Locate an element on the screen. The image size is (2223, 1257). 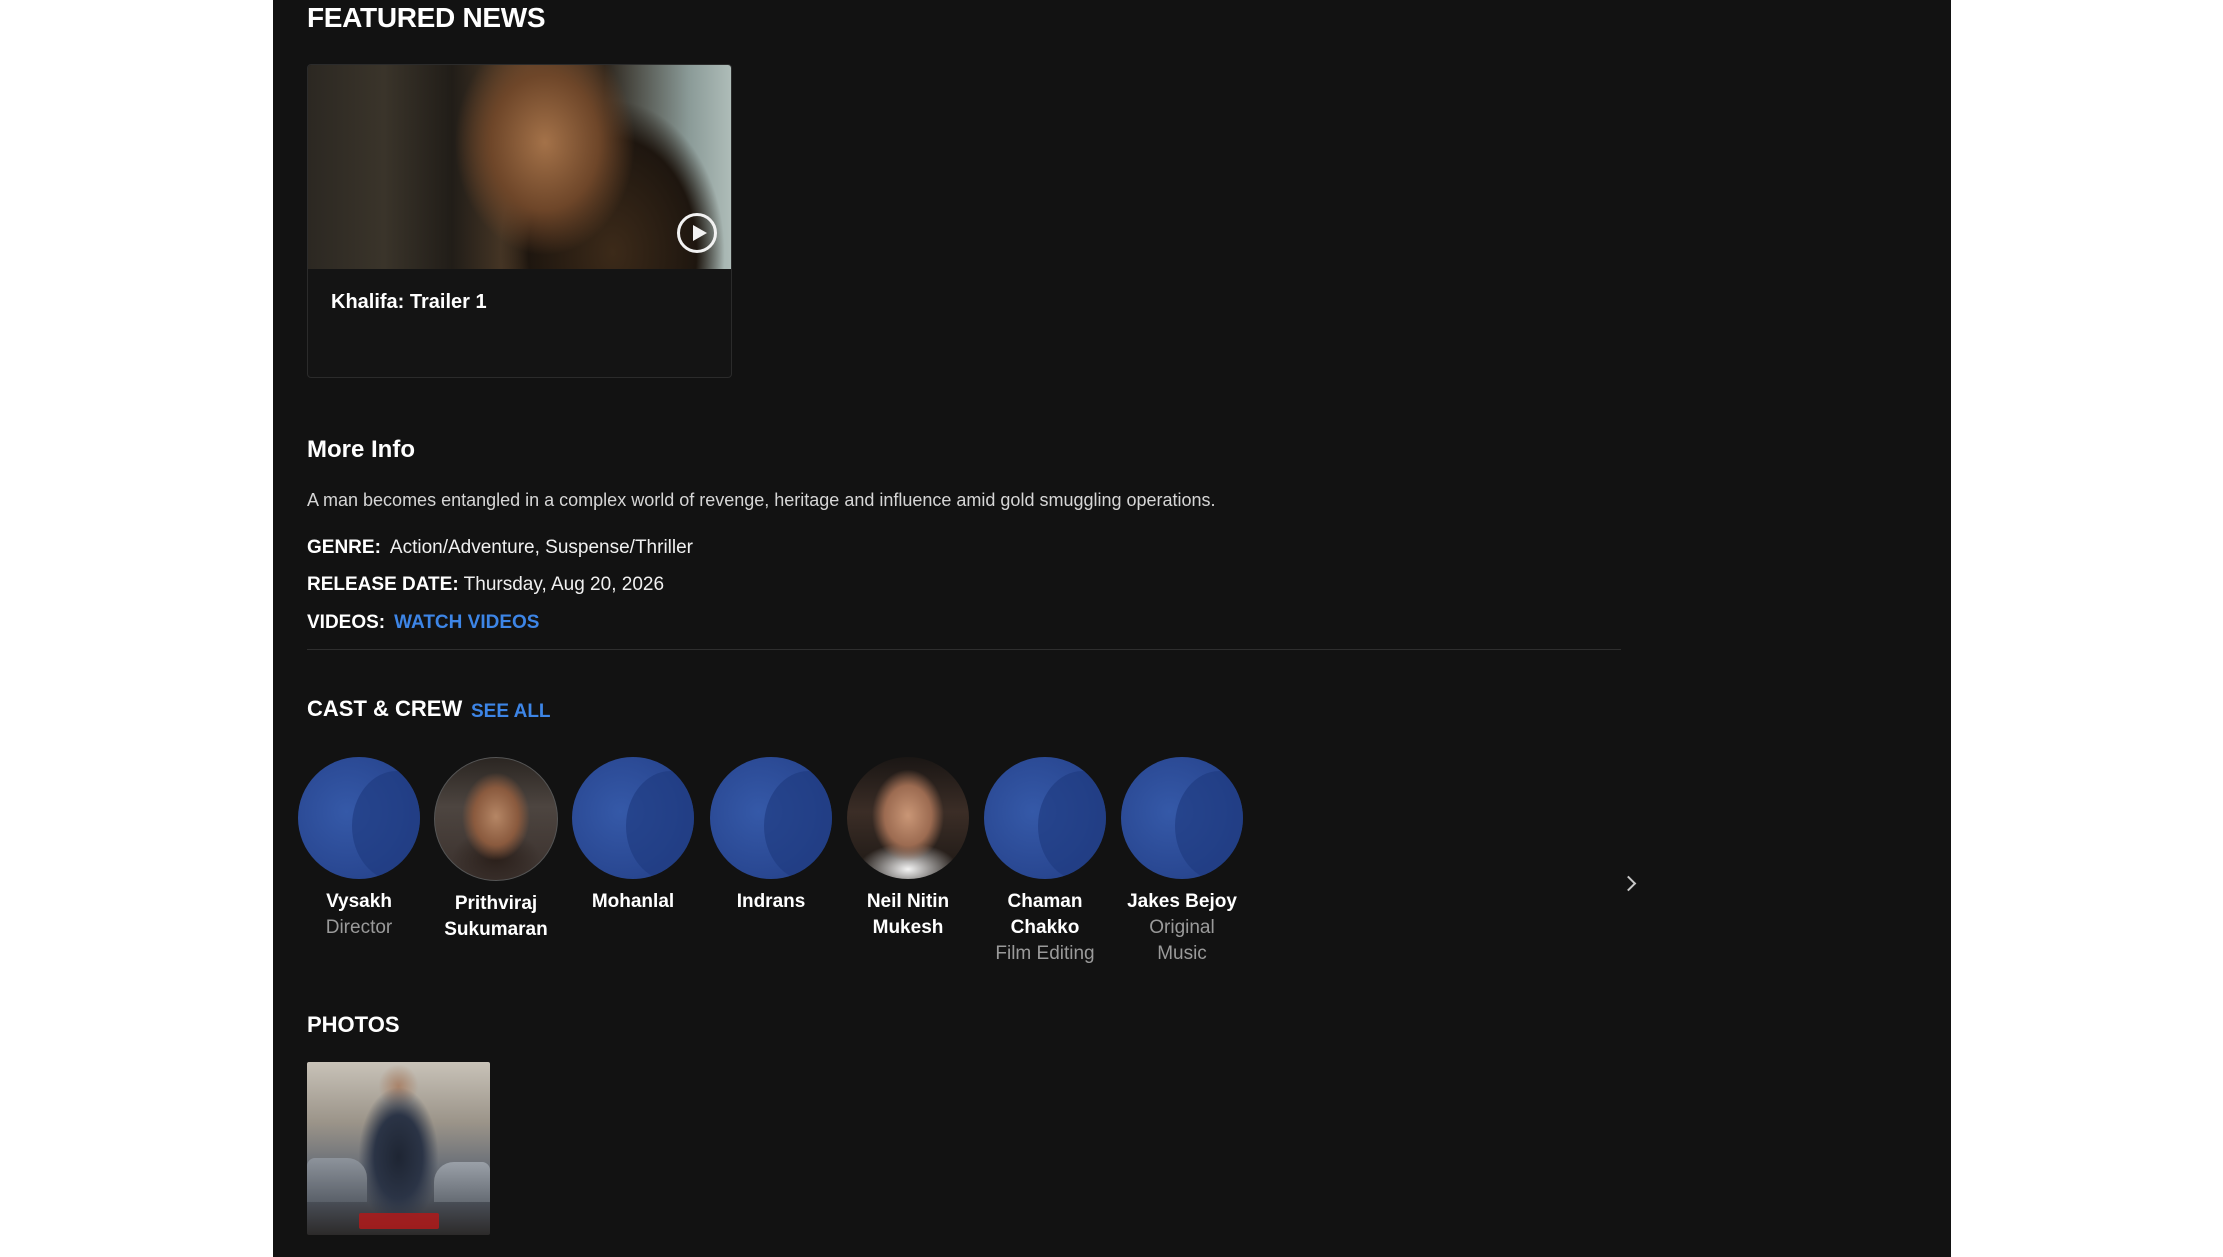
cast-name: Neil Nitin Mukesh is located at coordinates (908, 915).